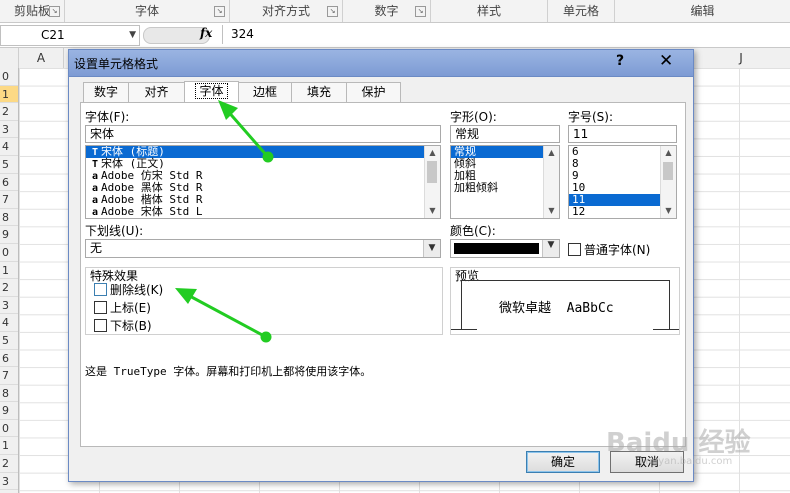 This screenshot has height=493, width=790. Describe the element at coordinates (224, 221) in the screenshot. I see `annotation-layer` at that location.